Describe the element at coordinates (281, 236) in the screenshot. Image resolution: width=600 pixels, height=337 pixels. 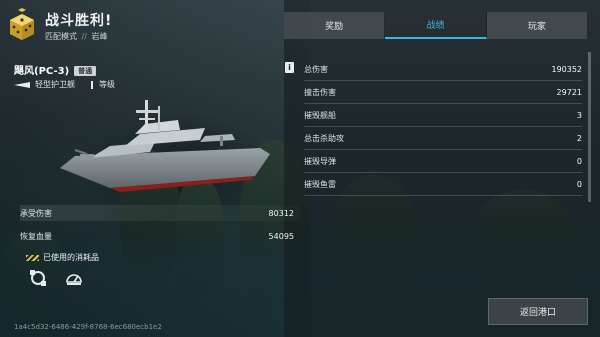
I see `stat-value: 54095` at that location.